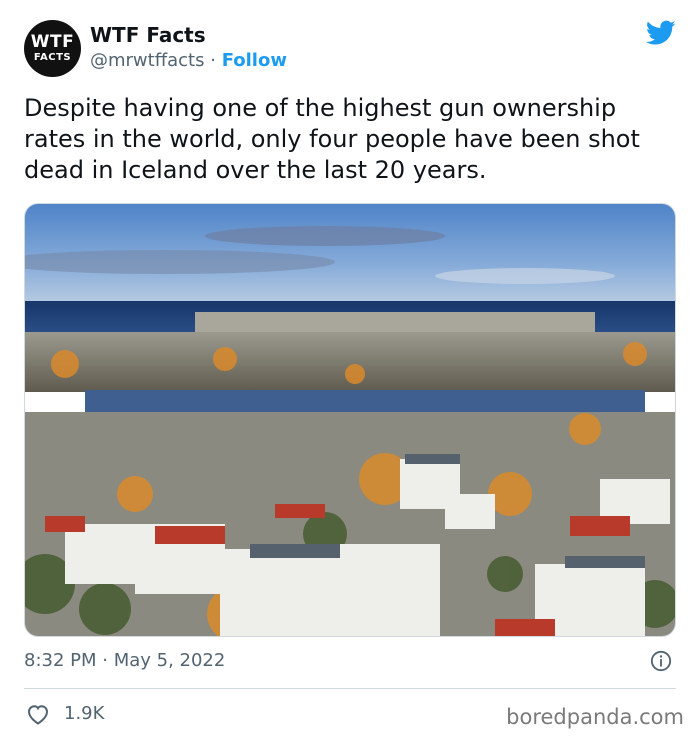 This screenshot has width=700, height=740. Describe the element at coordinates (52, 42) in the screenshot. I see `avatar-text-wtf: WTF` at that location.